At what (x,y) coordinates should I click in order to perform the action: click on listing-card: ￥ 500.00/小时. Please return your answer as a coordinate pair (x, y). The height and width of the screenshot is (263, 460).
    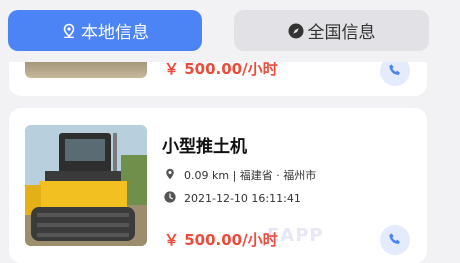
    Looking at the image, I should click on (218, 79).